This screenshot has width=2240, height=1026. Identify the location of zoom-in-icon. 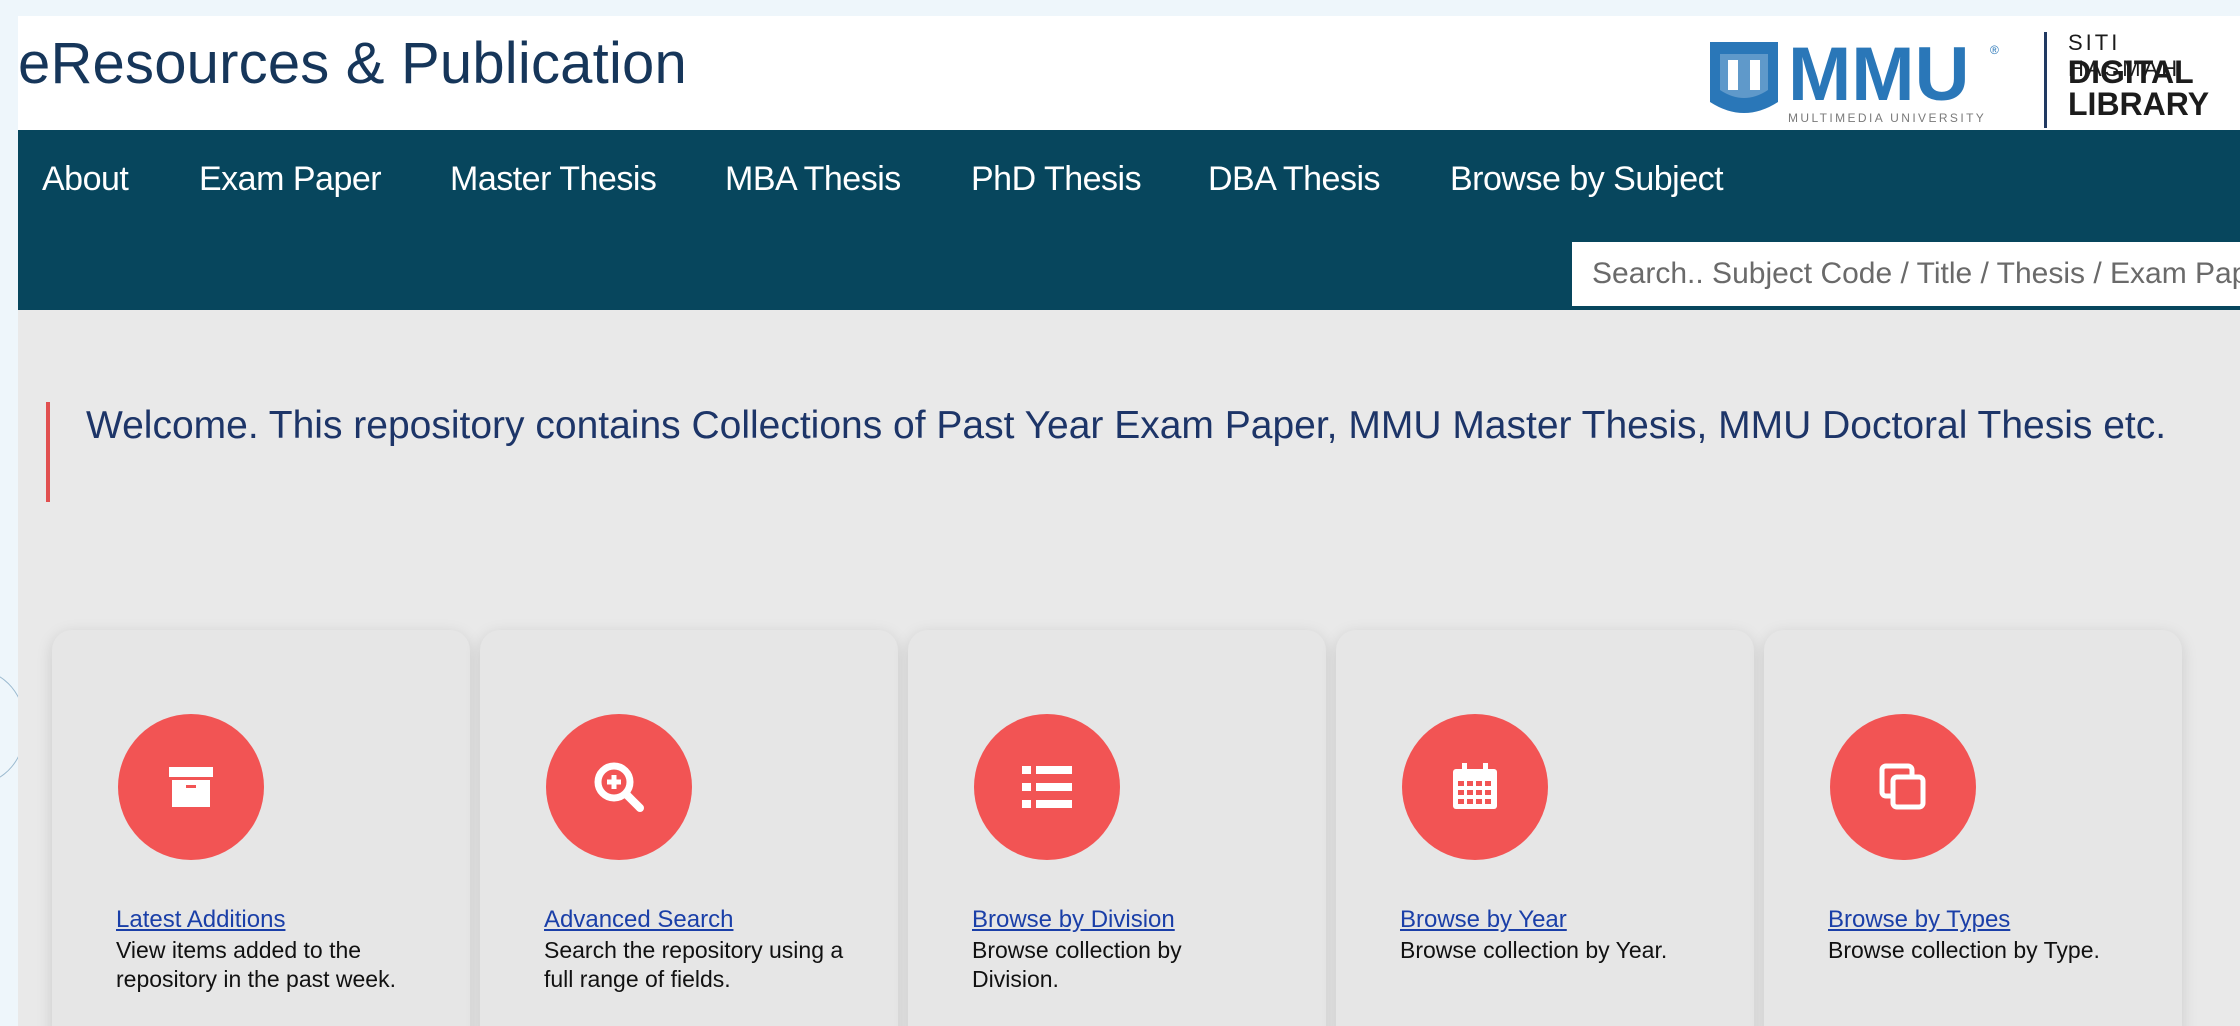
(619, 787).